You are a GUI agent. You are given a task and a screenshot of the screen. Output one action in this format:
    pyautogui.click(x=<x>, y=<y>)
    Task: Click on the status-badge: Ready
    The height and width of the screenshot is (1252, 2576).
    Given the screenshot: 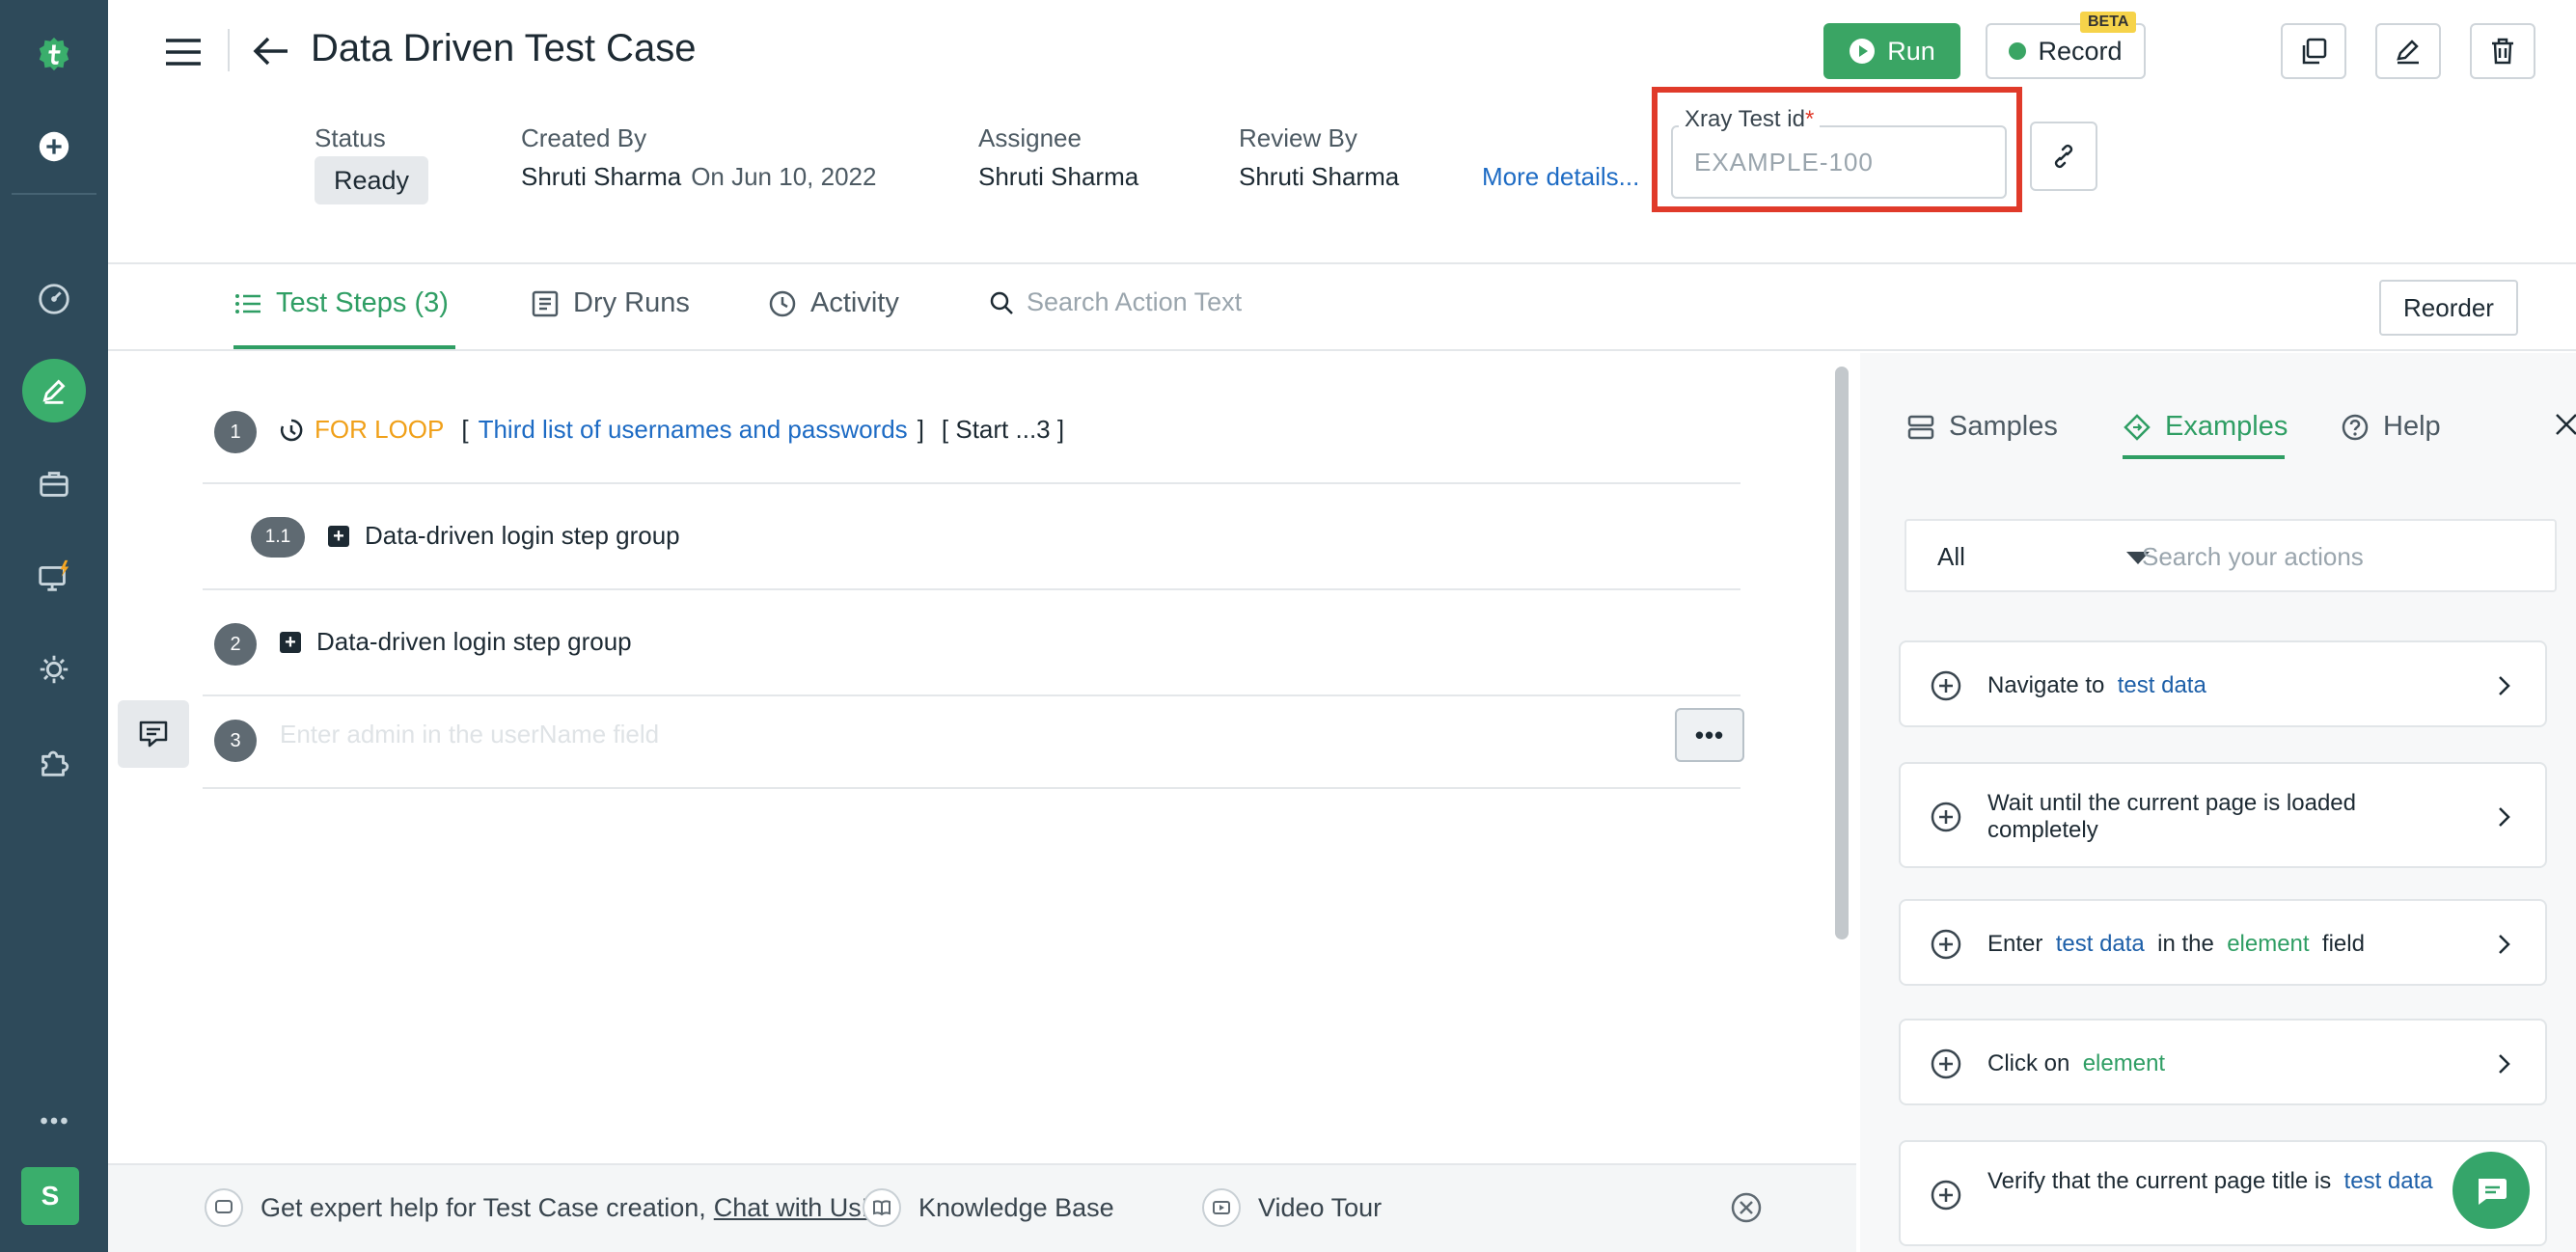 What is the action you would take?
    pyautogui.click(x=372, y=180)
    